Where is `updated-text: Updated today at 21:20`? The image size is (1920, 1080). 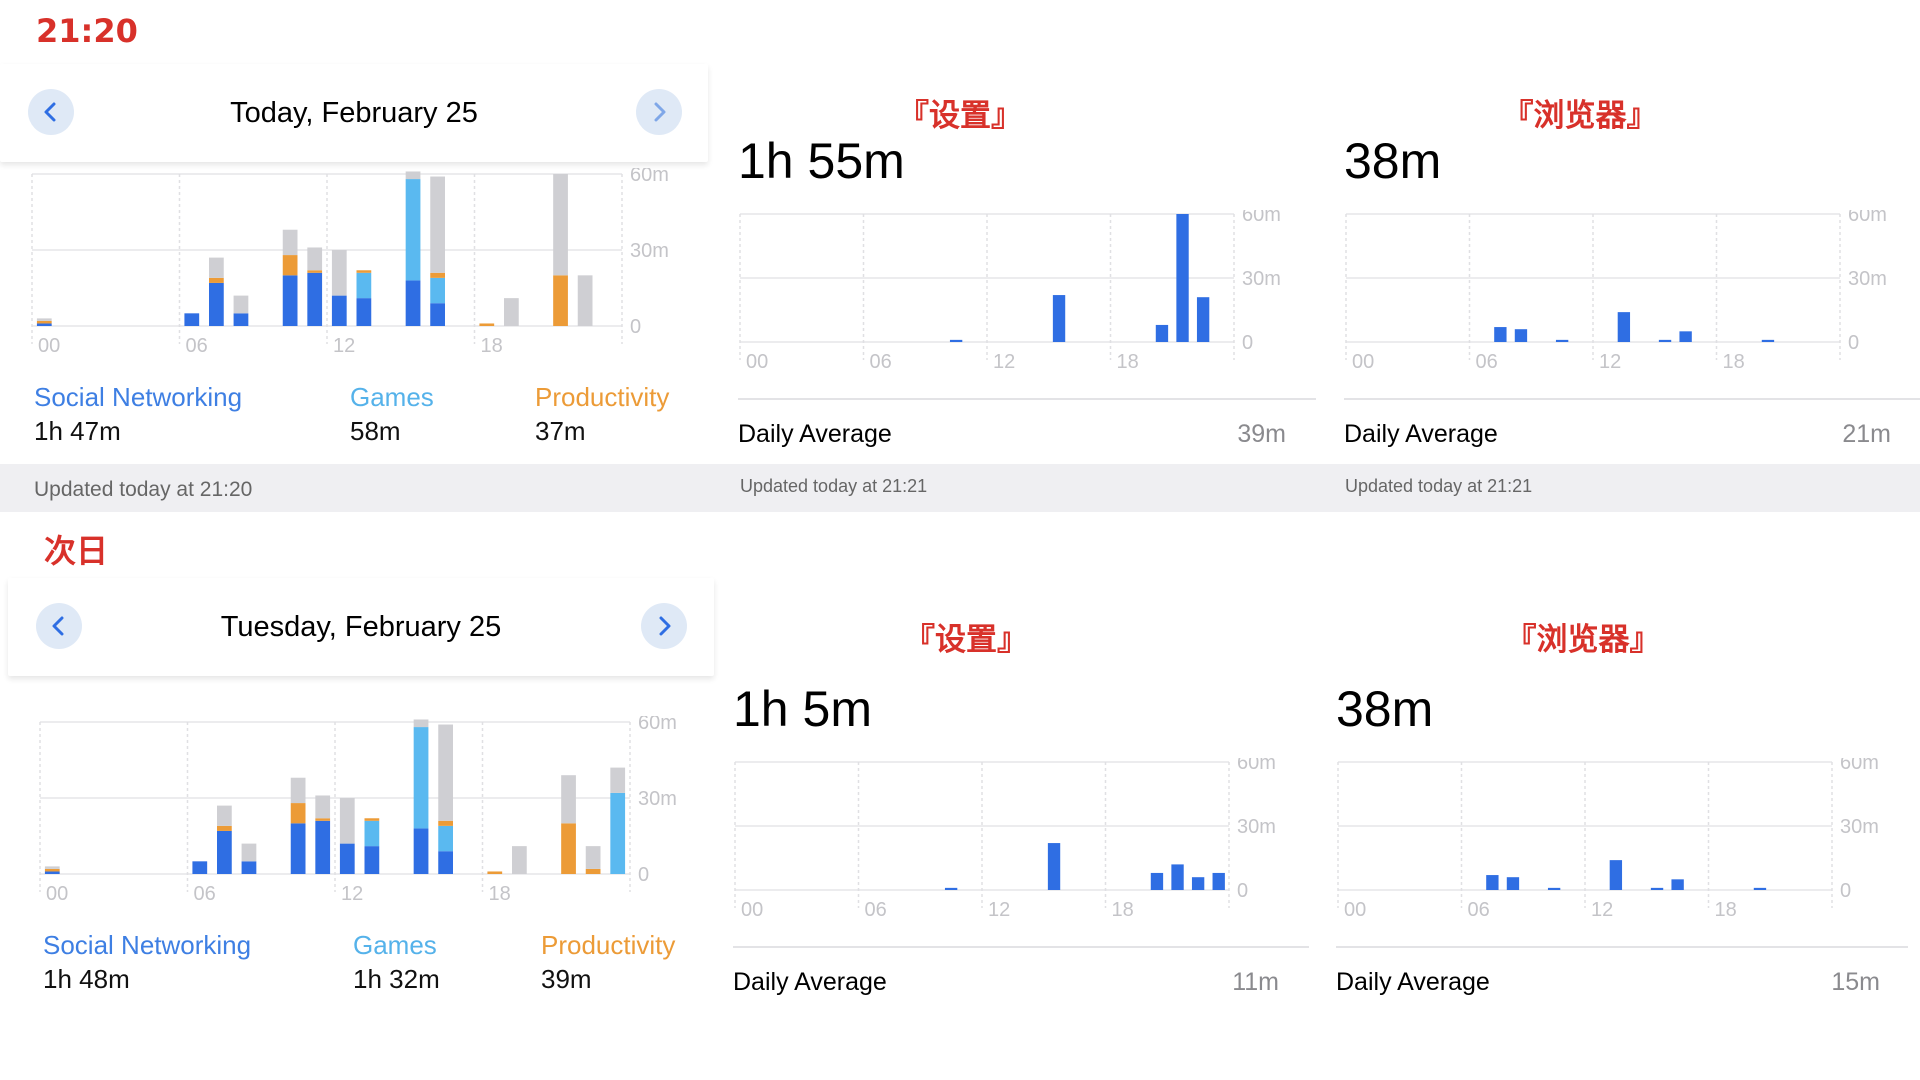
updated-text: Updated today at 21:20 is located at coordinates (143, 489).